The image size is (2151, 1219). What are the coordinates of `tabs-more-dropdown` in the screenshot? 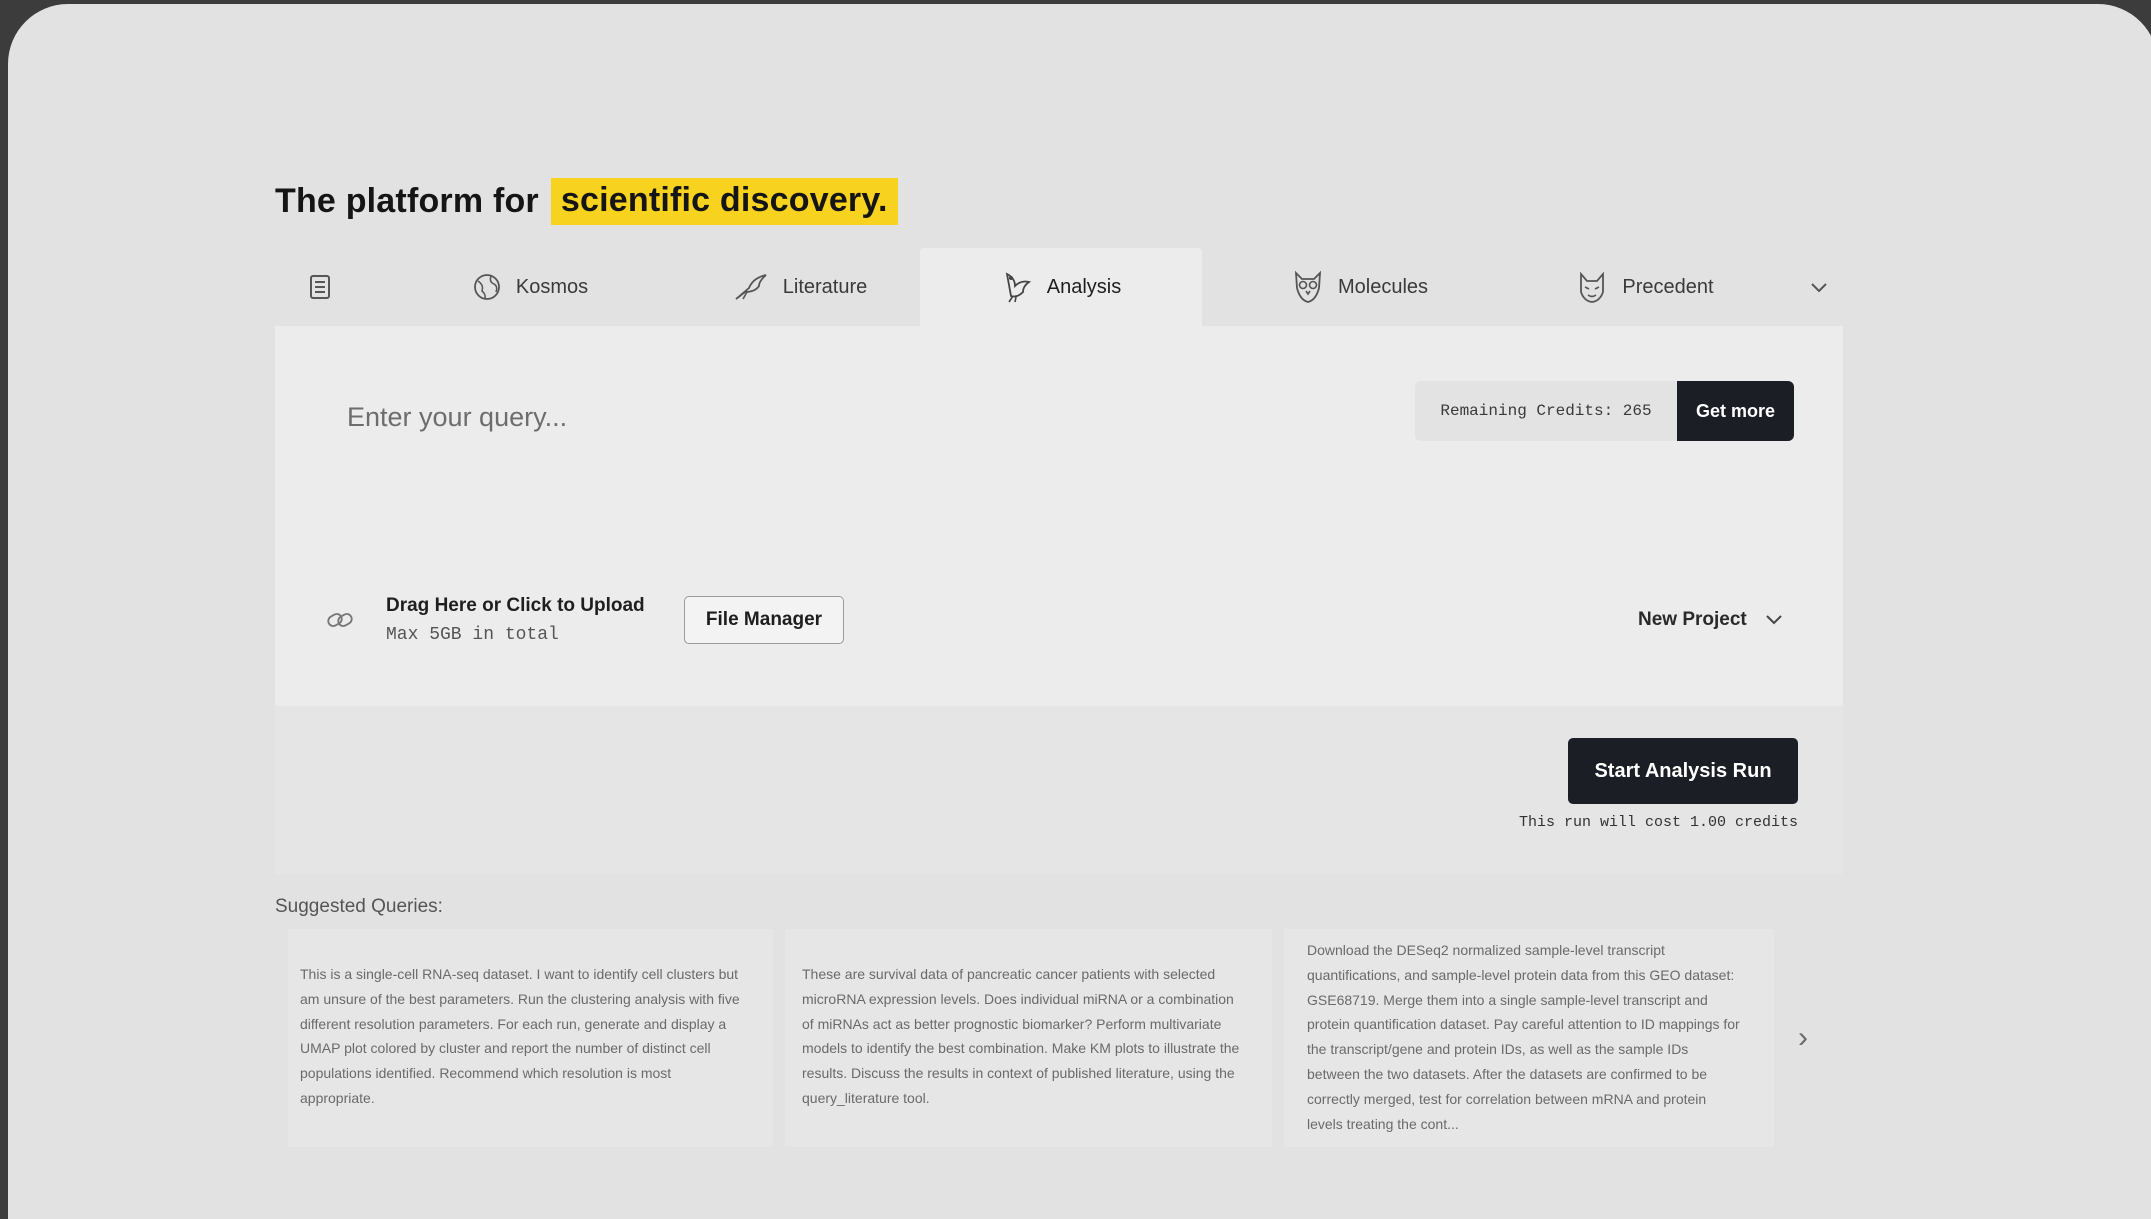 It's located at (1819, 287).